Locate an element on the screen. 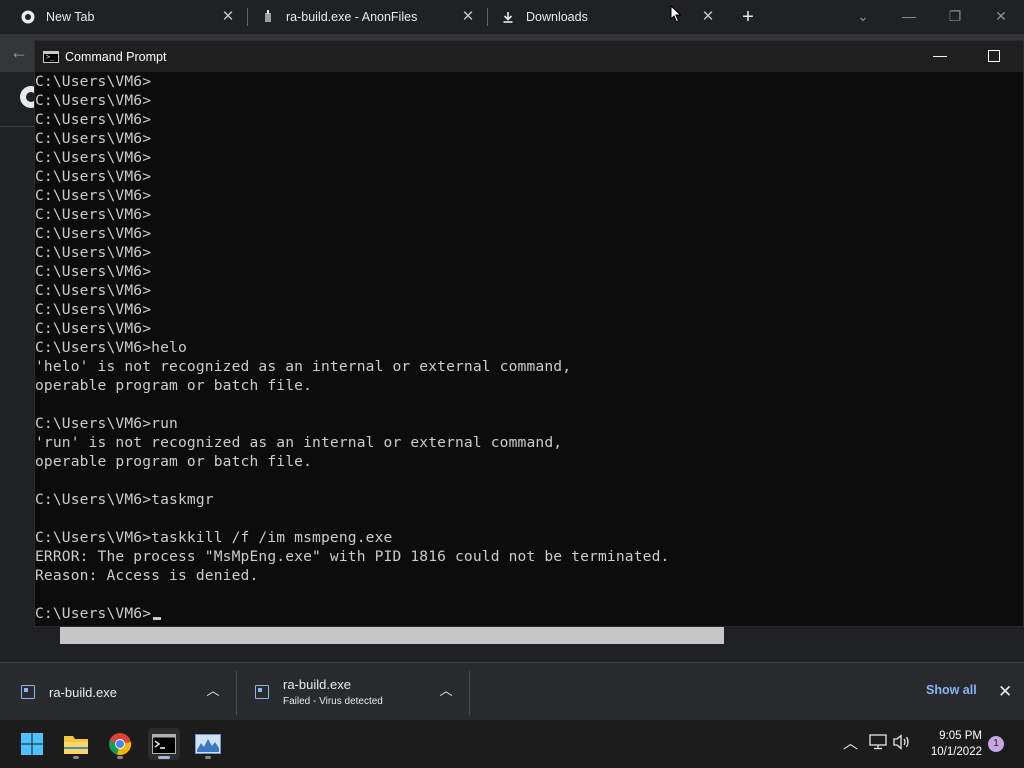  clock: 9:05 PM 10/1/2022 is located at coordinates (953, 744).